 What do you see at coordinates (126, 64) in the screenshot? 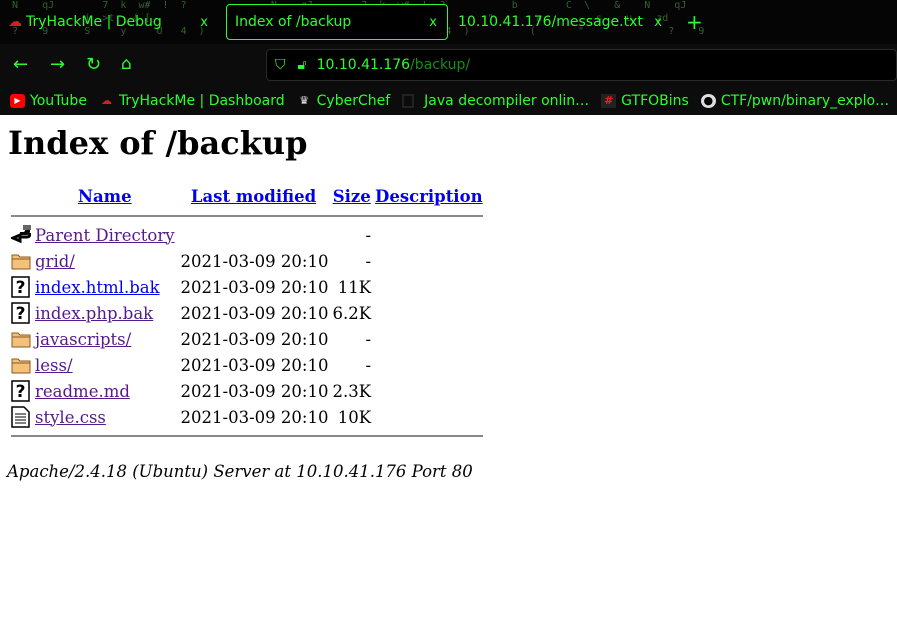
I see `home-icon: ⌂` at bounding box center [126, 64].